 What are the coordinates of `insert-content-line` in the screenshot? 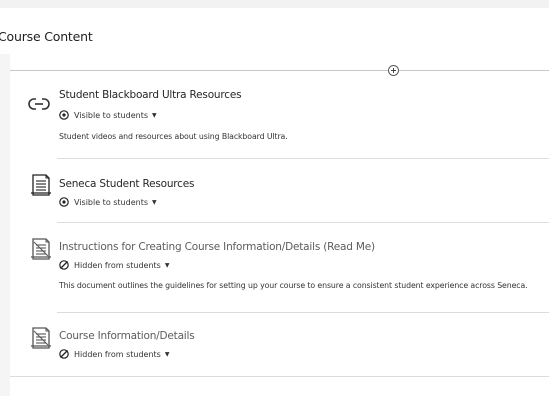 It's located at (279, 70).